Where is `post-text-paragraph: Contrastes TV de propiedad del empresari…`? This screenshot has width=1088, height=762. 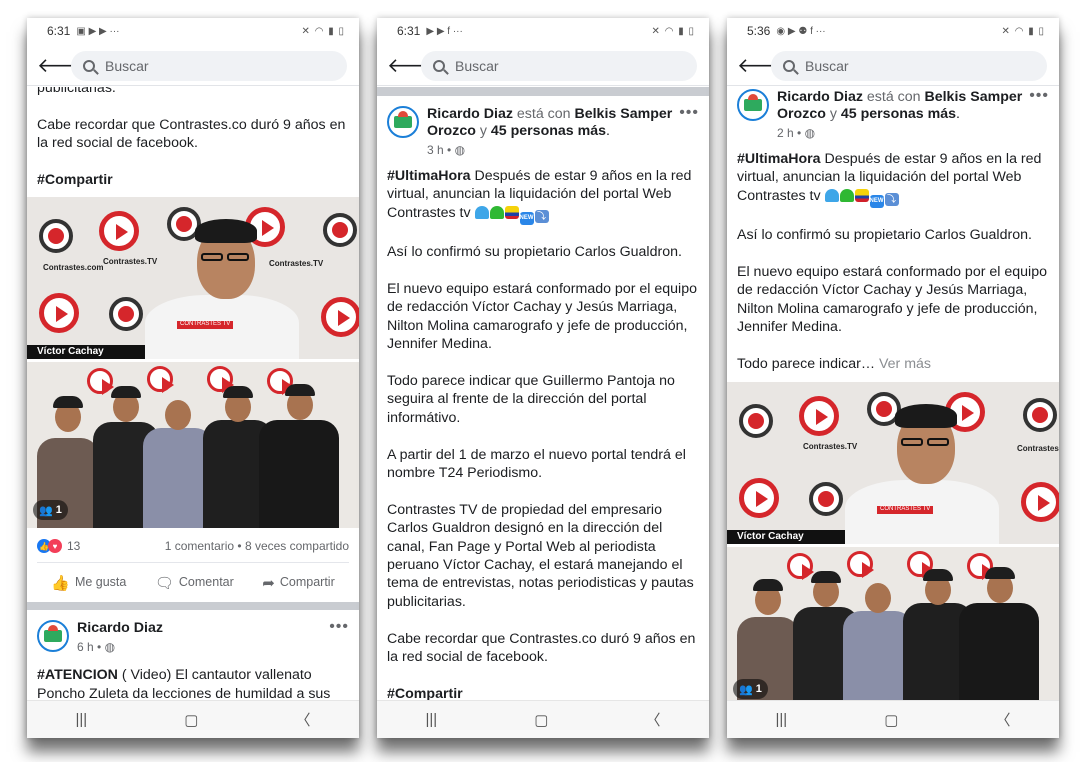
post-text-paragraph: Contrastes TV de propiedad del empresari… is located at coordinates (540, 555).